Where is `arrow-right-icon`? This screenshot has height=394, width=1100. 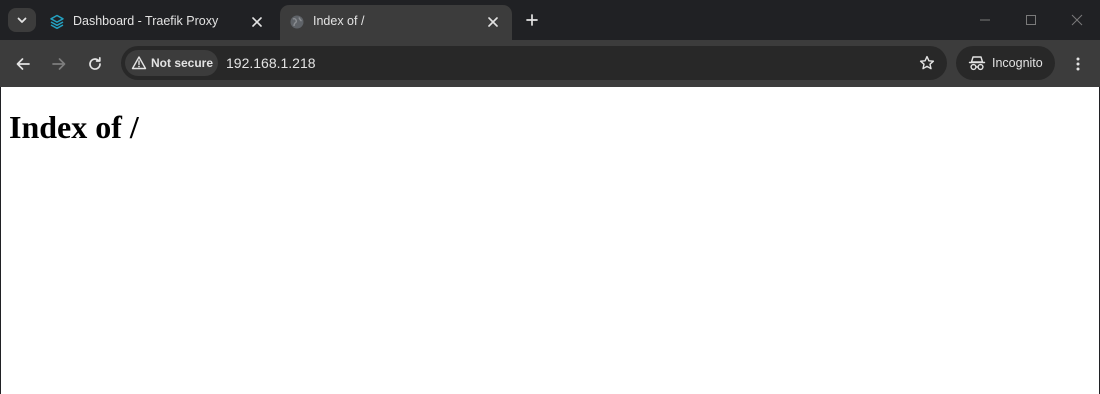 arrow-right-icon is located at coordinates (59, 64).